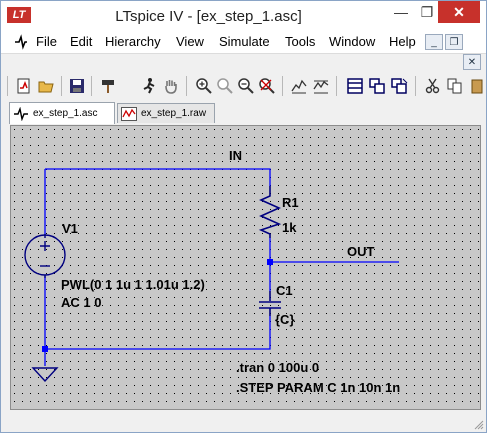 Image resolution: width=487 pixels, height=433 pixels. I want to click on paste-icon, so click(477, 86).